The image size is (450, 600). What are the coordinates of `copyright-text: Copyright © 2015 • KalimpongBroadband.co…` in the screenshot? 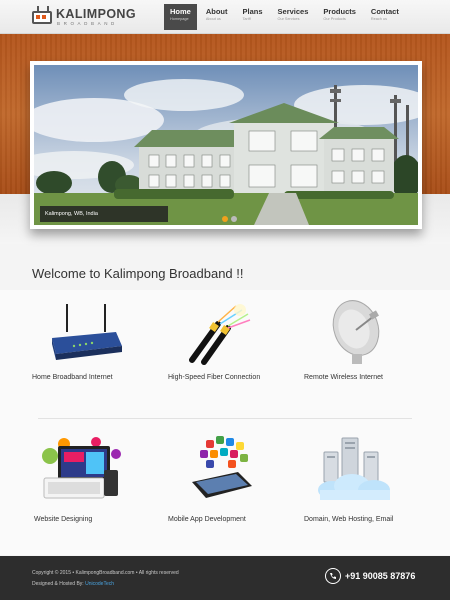 It's located at (105, 573).